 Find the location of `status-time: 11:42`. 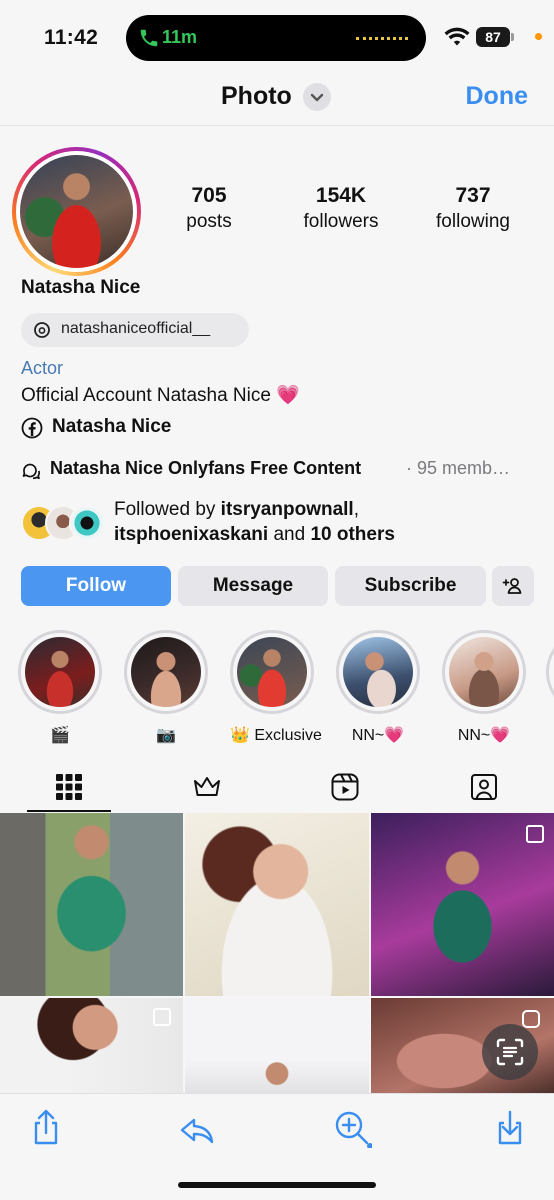

status-time: 11:42 is located at coordinates (71, 37).